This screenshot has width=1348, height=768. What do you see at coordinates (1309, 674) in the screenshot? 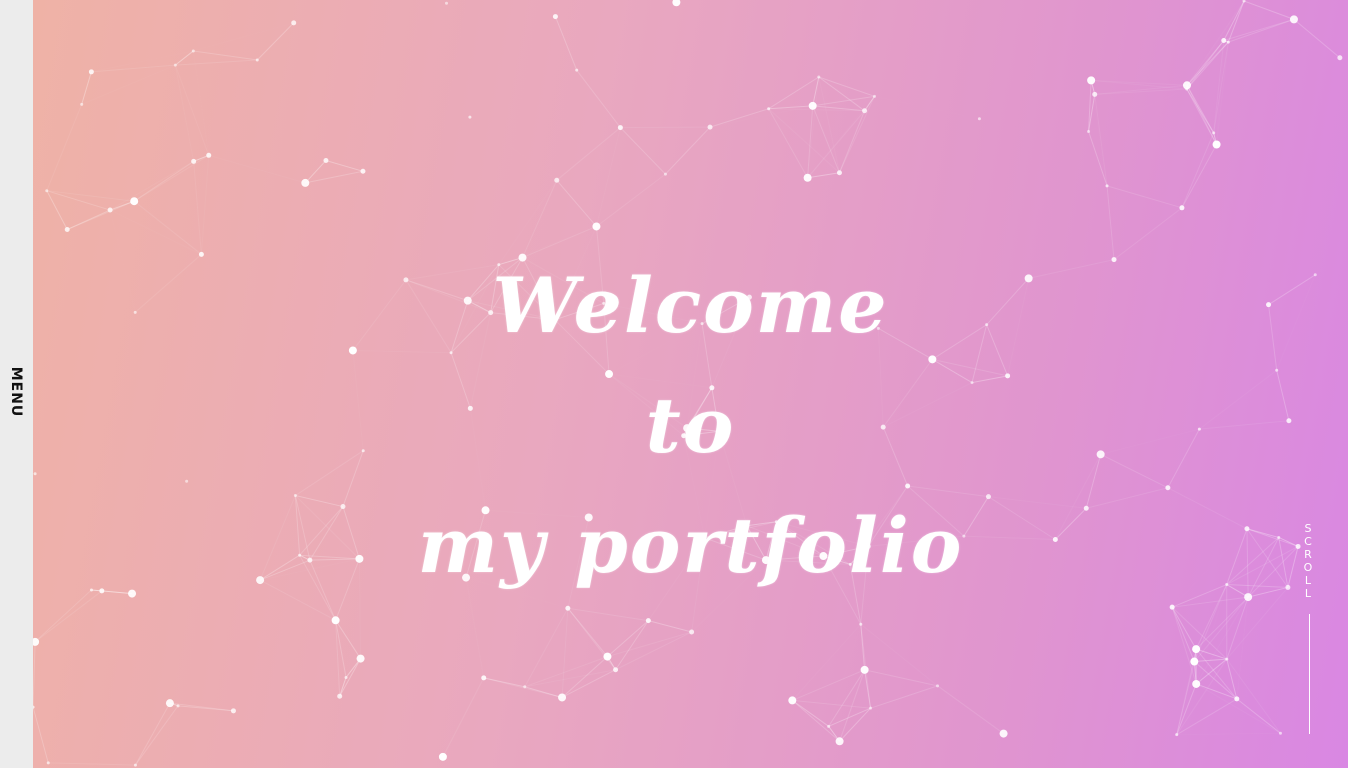
I see `scroll-line` at bounding box center [1309, 674].